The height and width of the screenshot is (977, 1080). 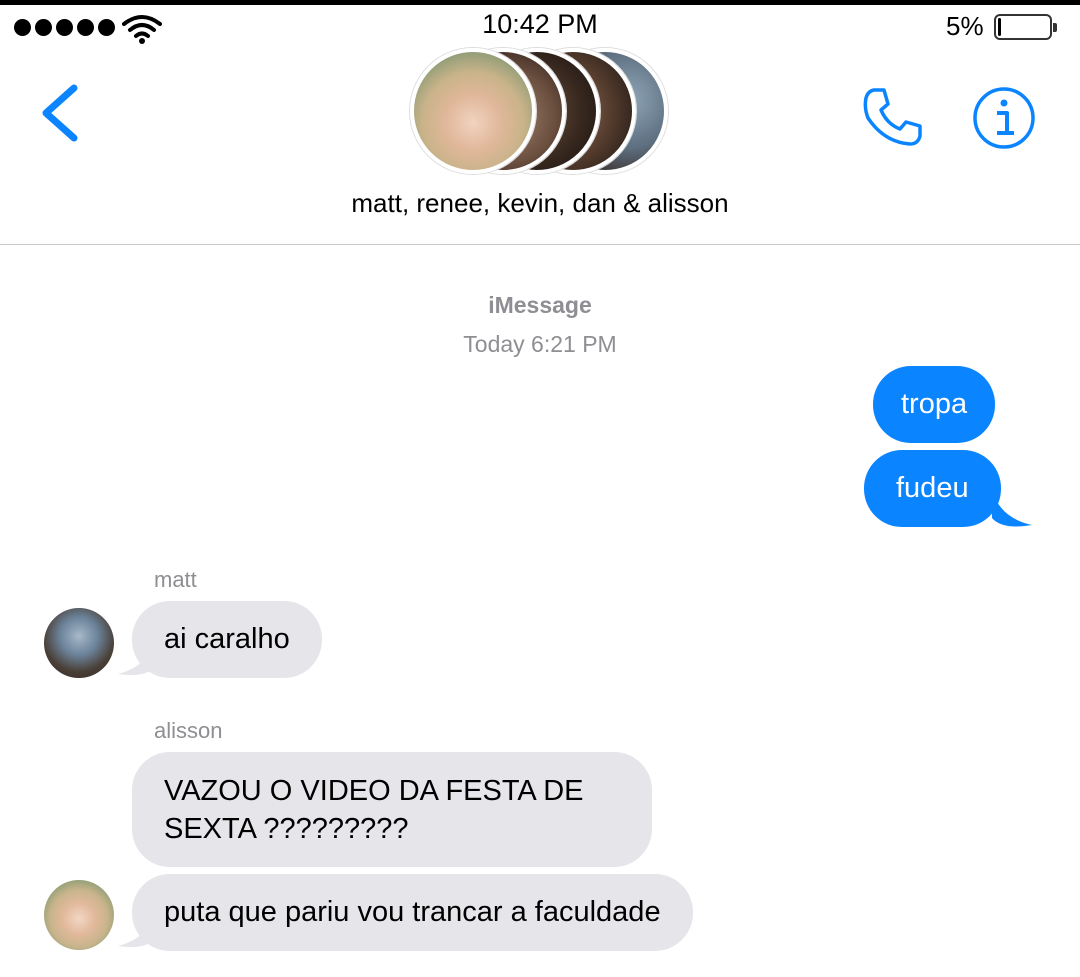 I want to click on status-time: 10:42 PM, so click(x=540, y=24).